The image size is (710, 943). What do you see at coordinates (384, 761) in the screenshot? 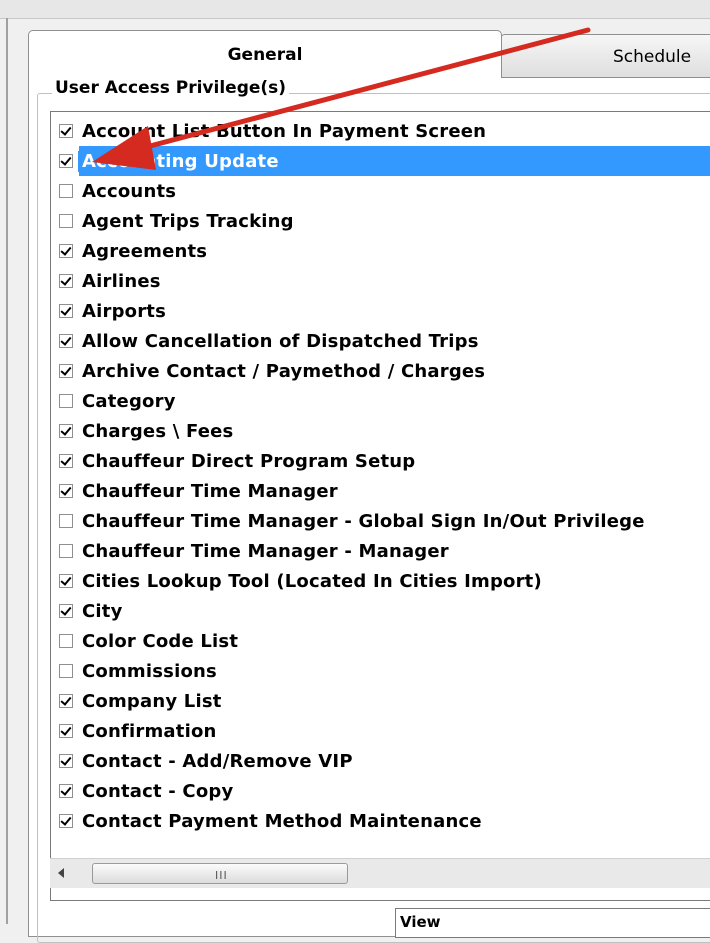
I see `list-item: Contact - Add/Remove VIP` at bounding box center [384, 761].